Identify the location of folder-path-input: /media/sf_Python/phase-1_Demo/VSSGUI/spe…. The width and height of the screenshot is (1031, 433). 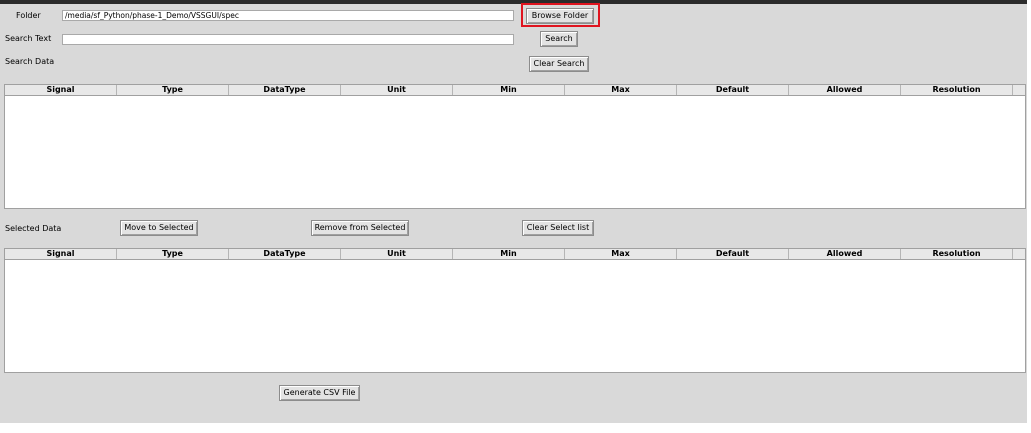
(288, 15).